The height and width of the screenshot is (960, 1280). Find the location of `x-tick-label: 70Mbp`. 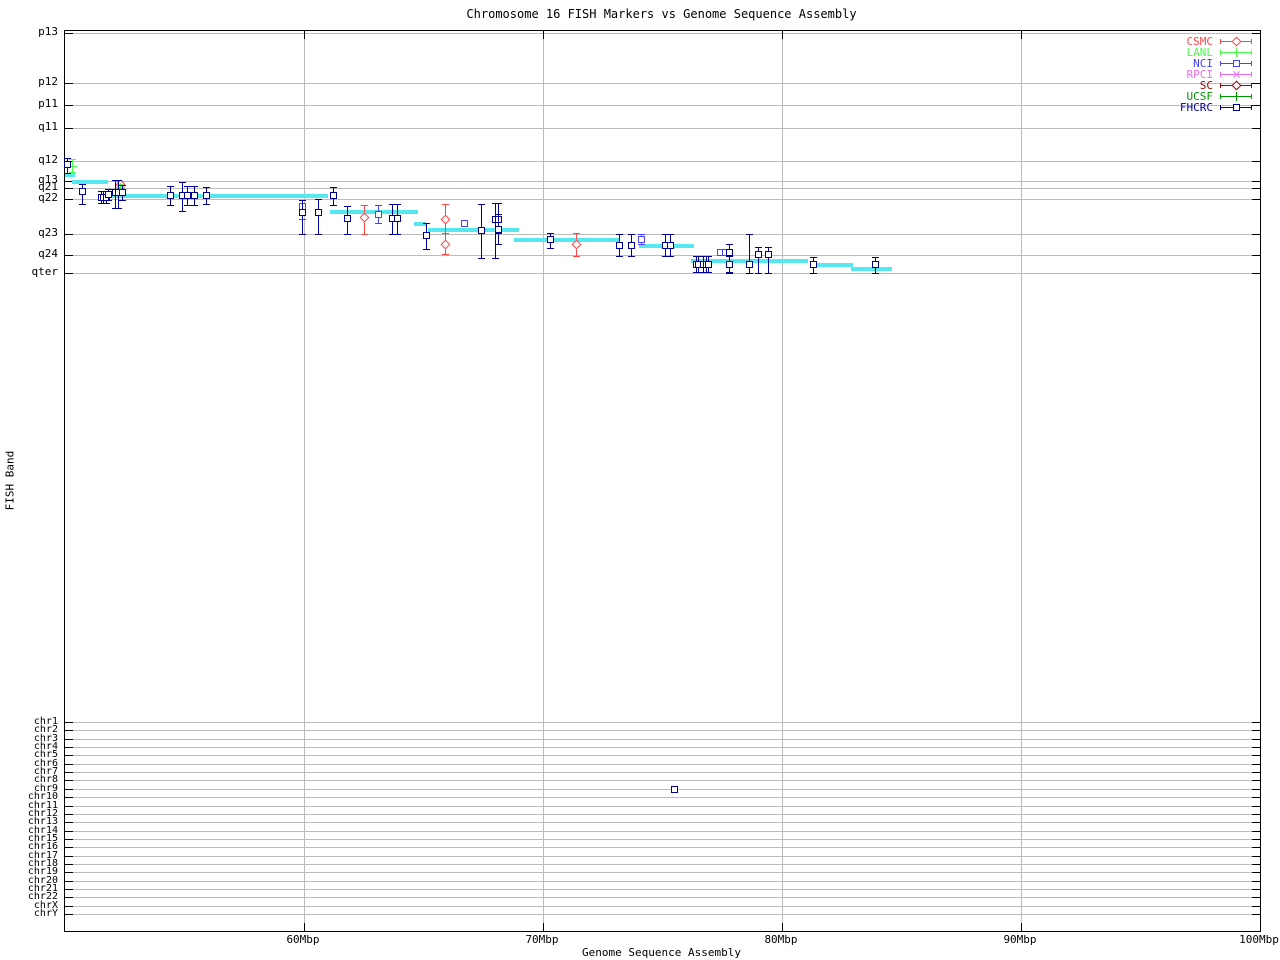

x-tick-label: 70Mbp is located at coordinates (542, 939).